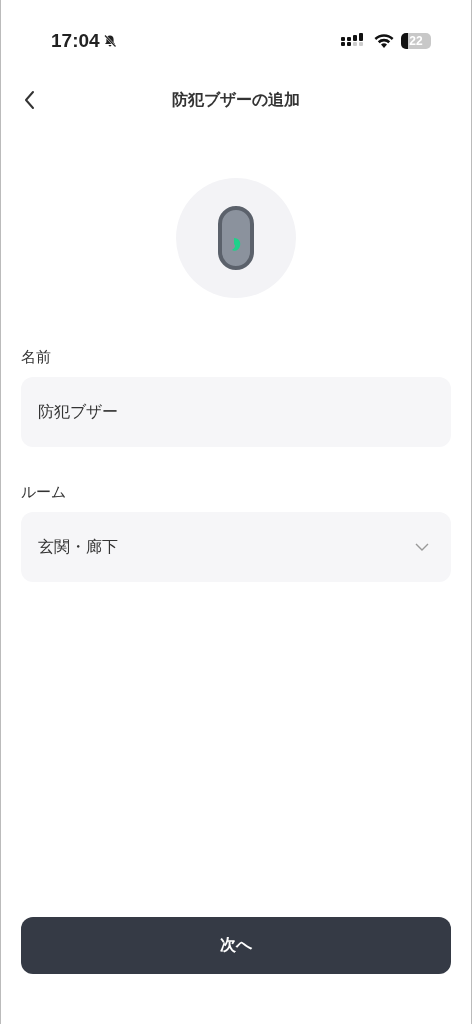  What do you see at coordinates (236, 945) in the screenshot?
I see `next-button: 次へ` at bounding box center [236, 945].